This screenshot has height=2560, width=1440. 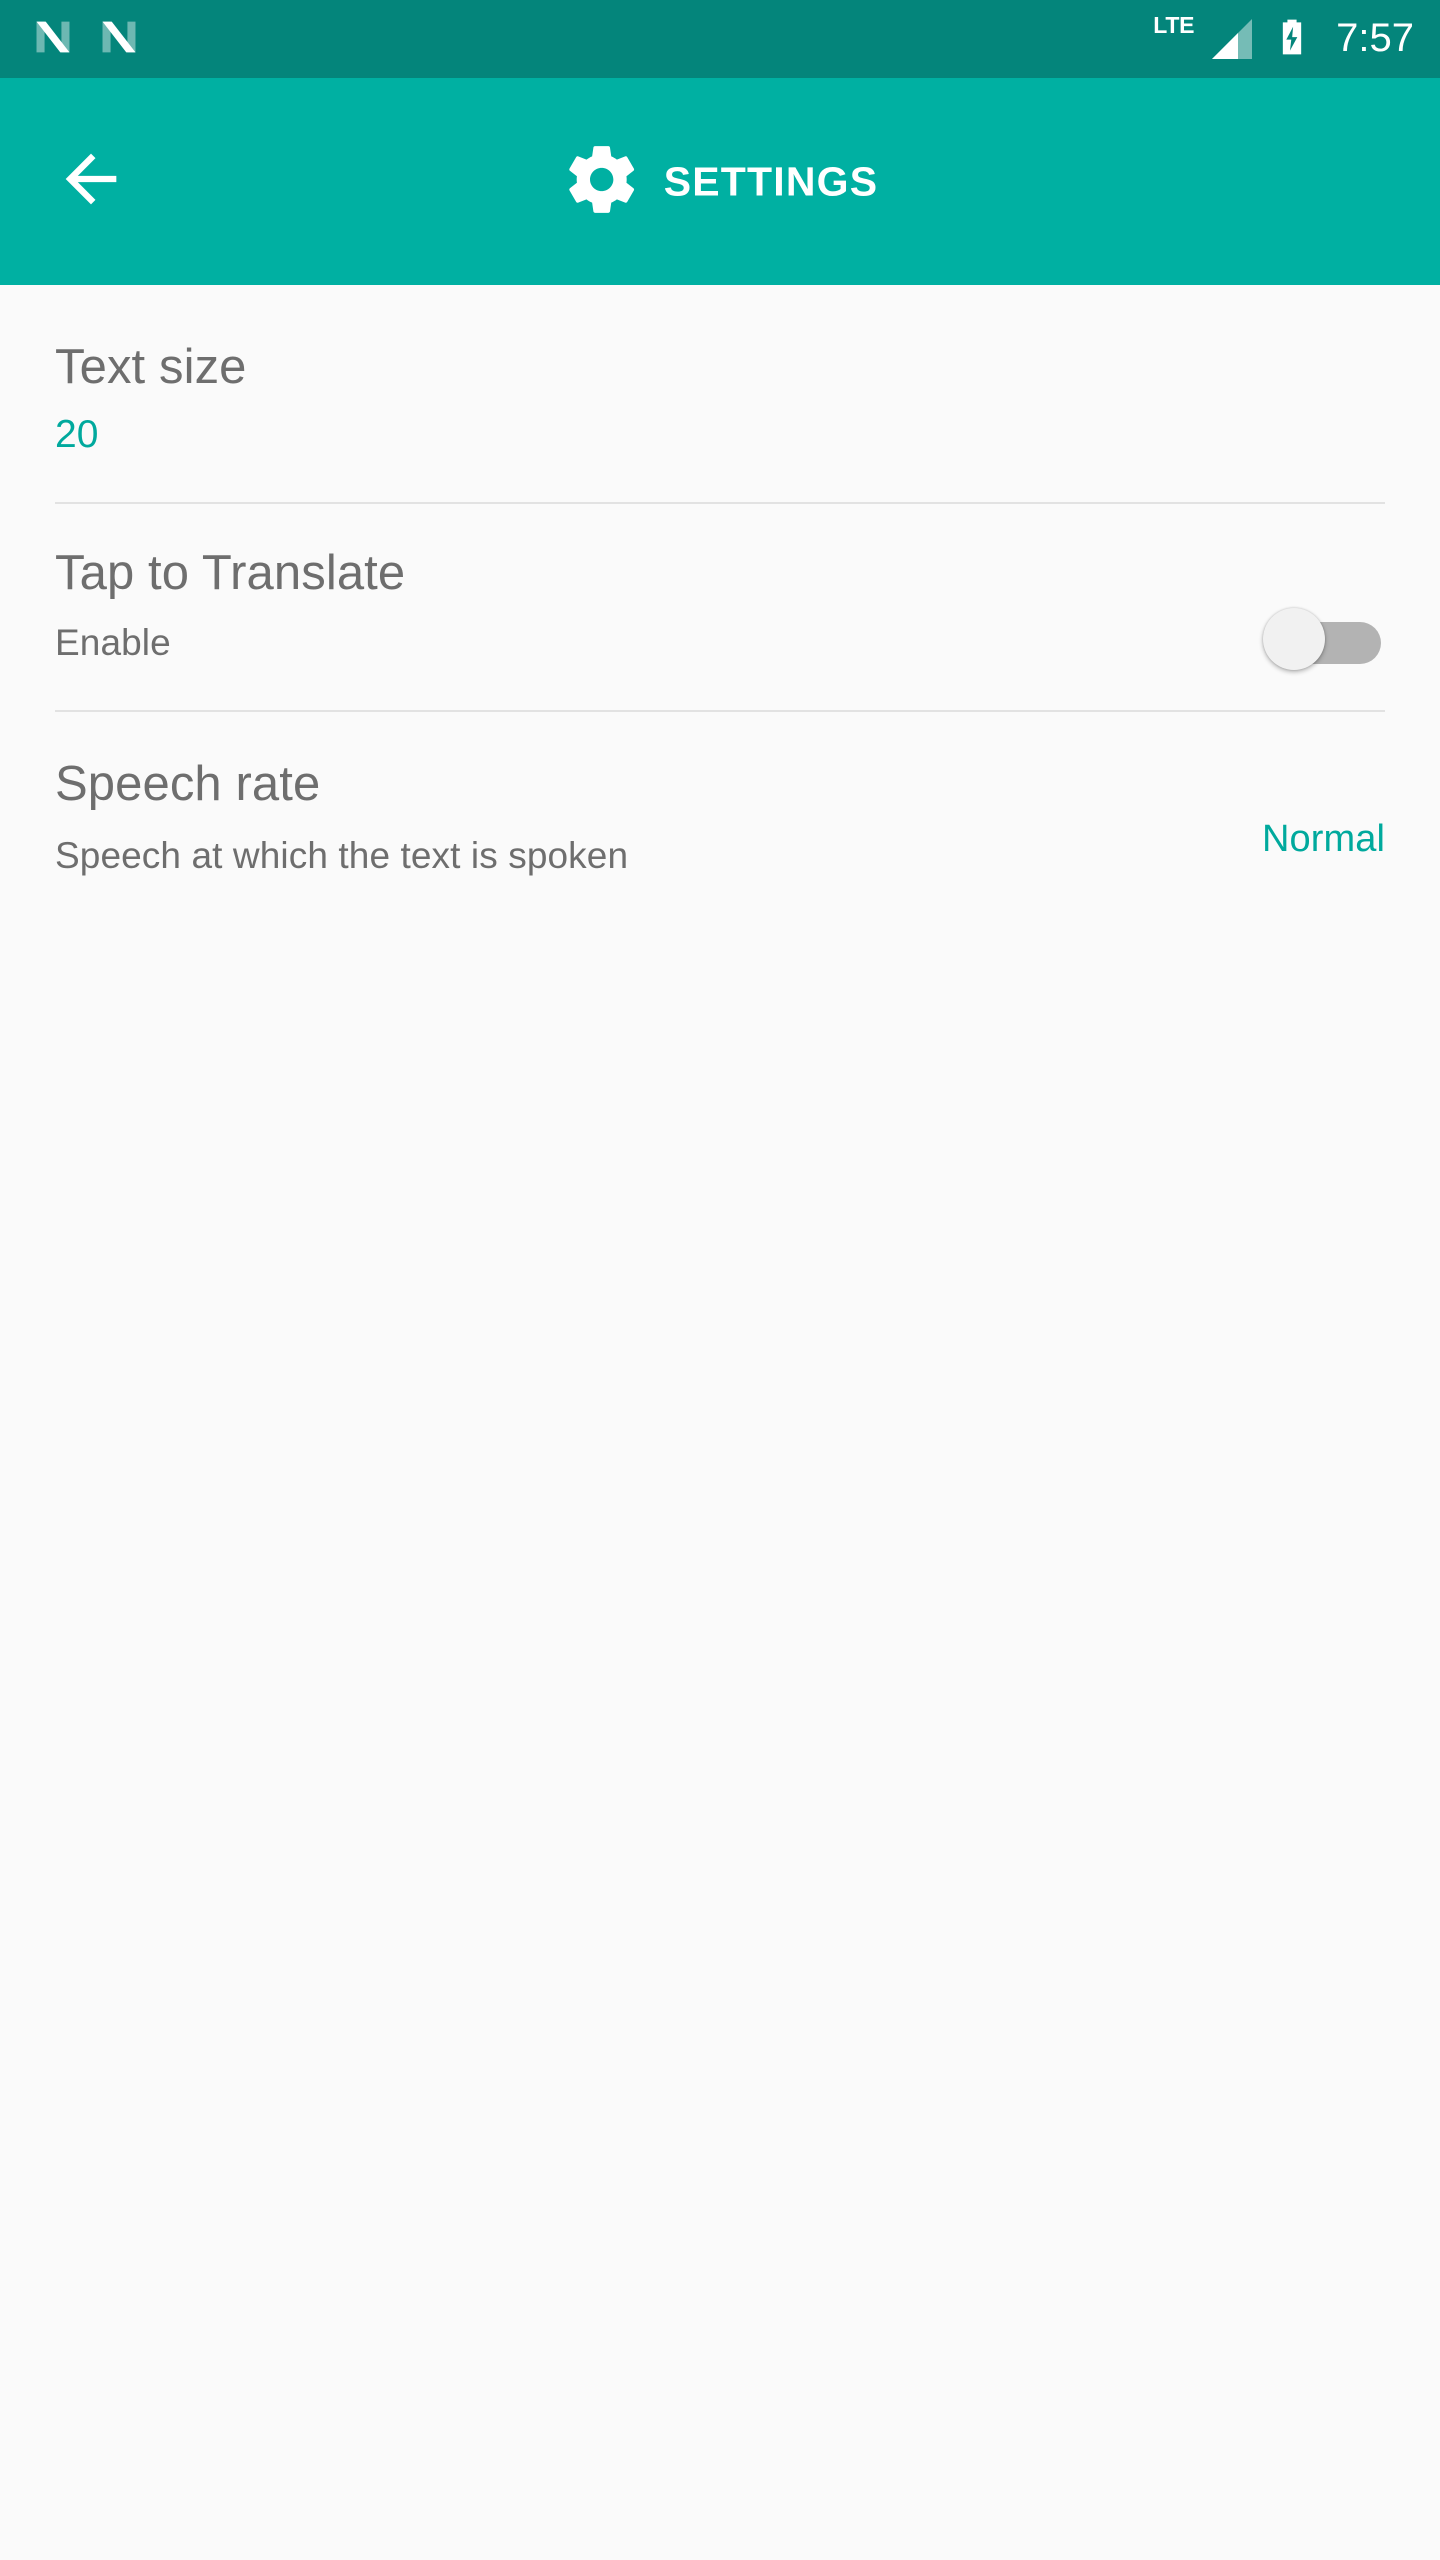 I want to click on setting-row-text-size: Text size 20, so click(x=720, y=393).